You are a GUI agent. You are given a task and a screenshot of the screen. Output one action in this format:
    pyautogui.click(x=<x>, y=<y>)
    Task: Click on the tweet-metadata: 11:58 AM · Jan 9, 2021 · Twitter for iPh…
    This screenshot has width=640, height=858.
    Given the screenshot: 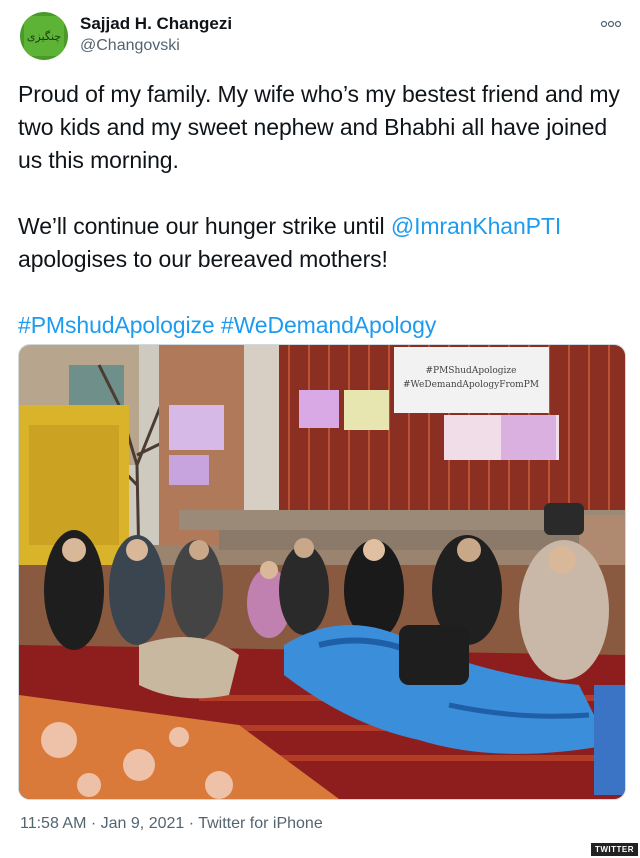 What is the action you would take?
    pyautogui.click(x=171, y=824)
    